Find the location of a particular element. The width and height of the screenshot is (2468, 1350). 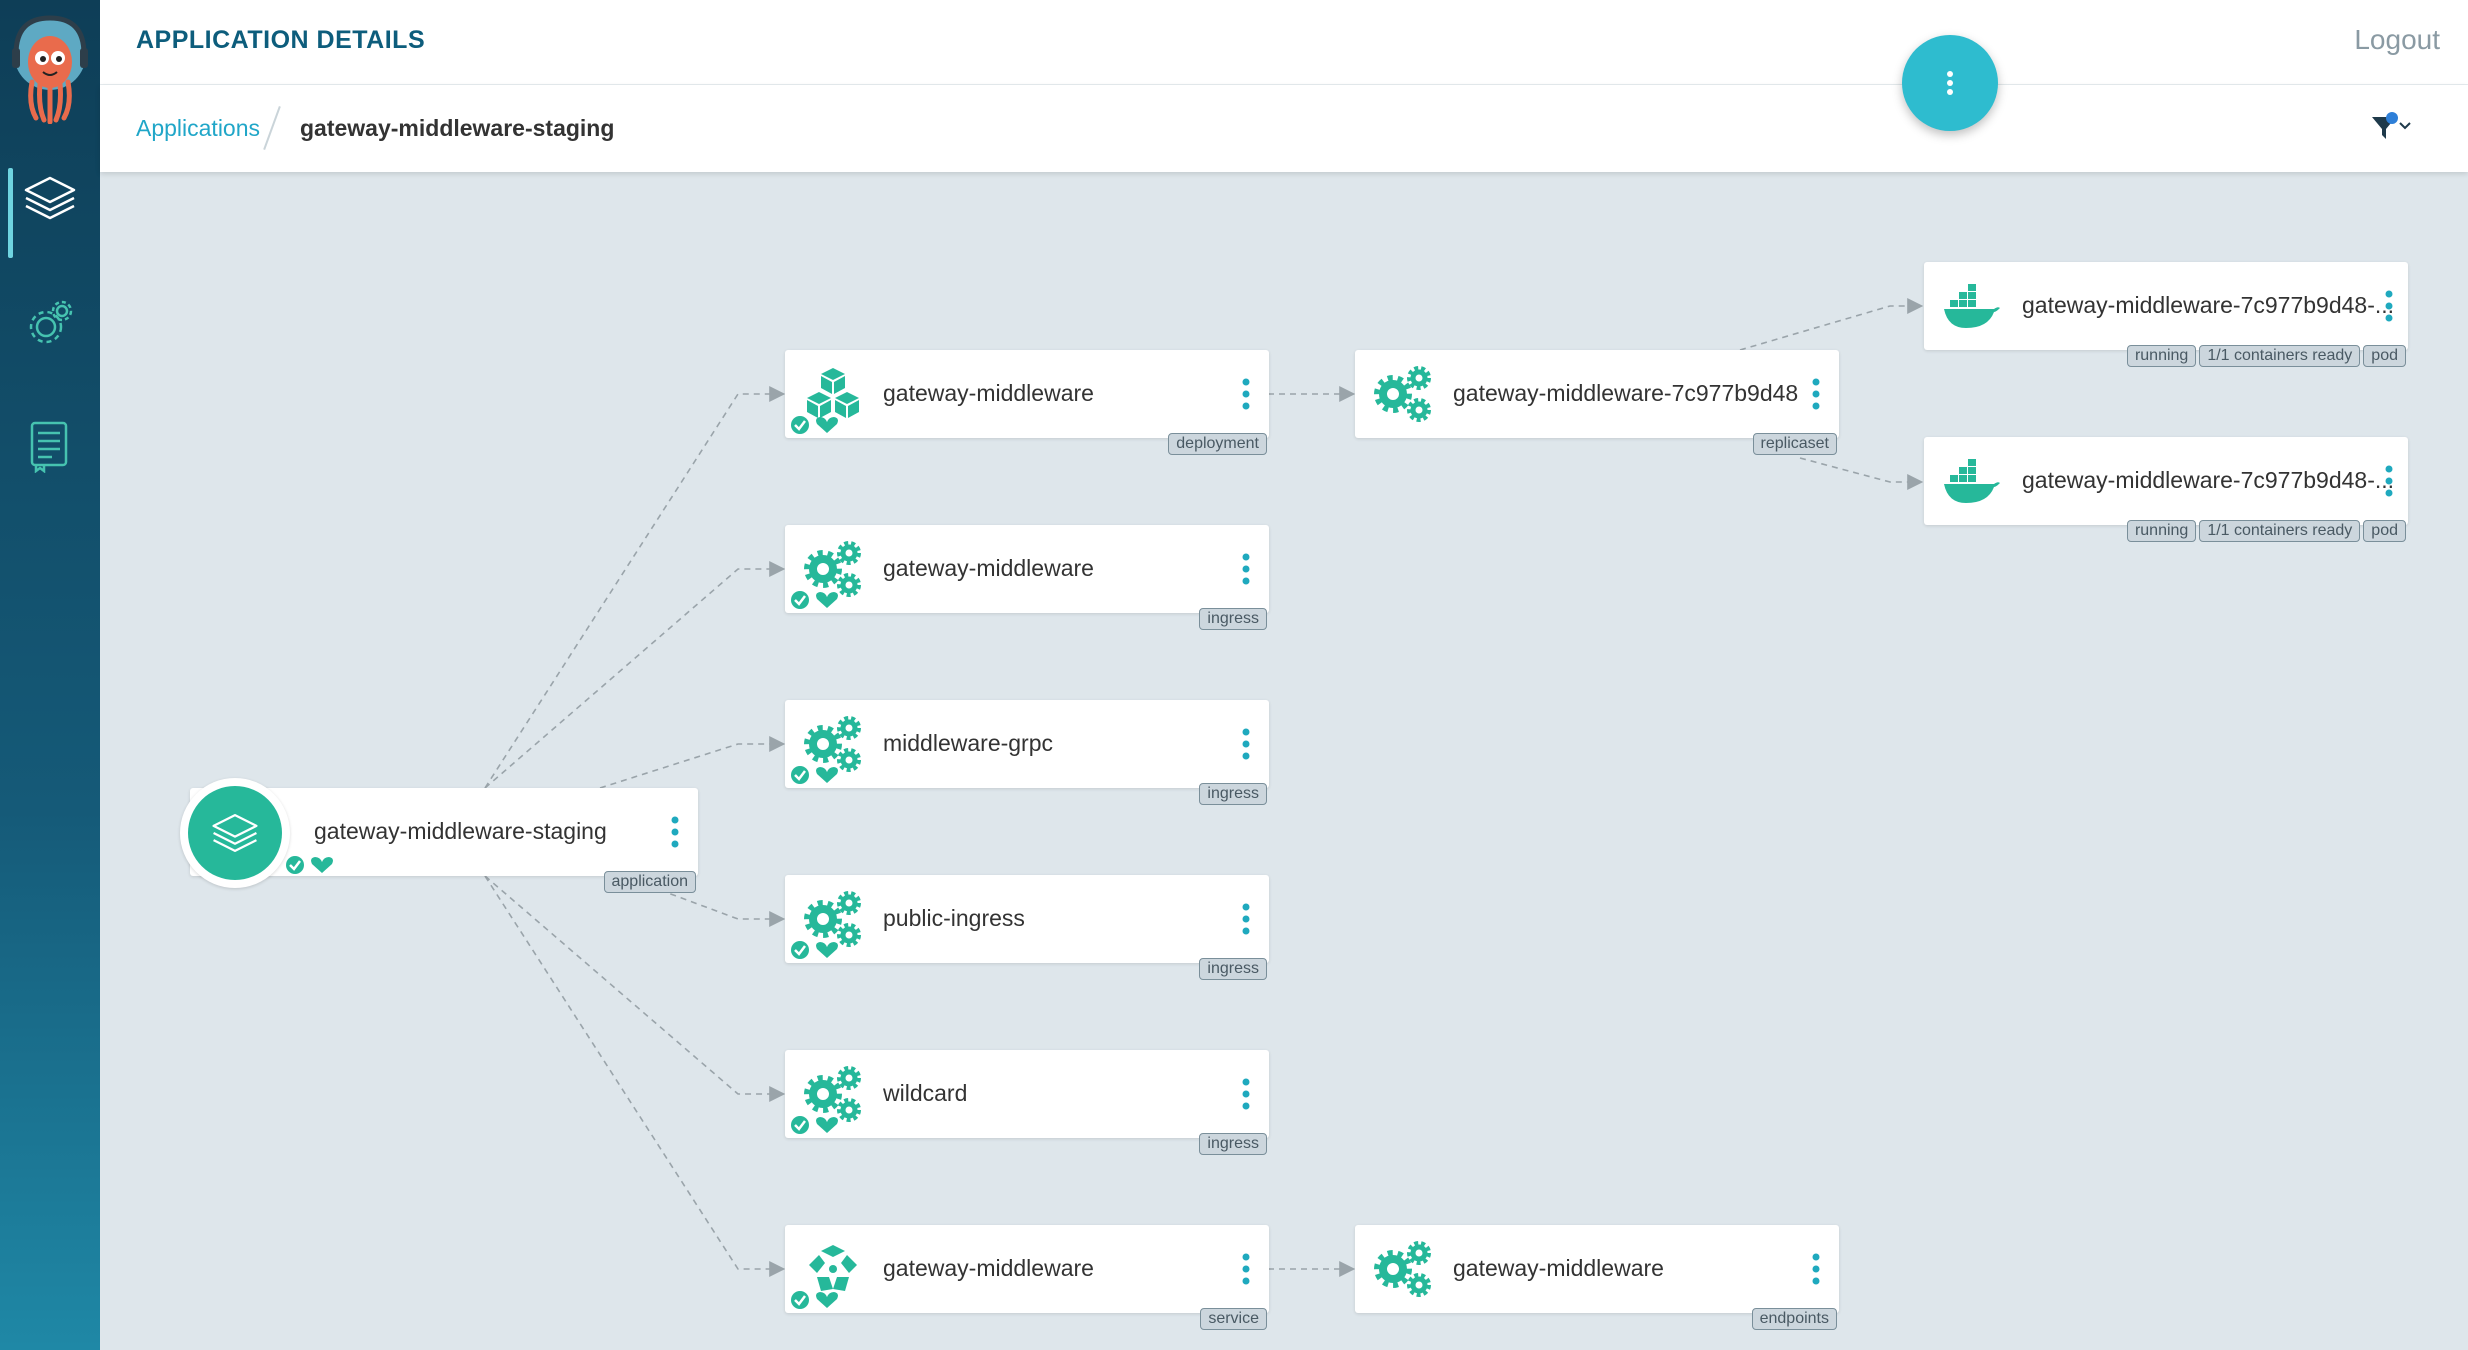

resource-node-service: gateway-middleware service is located at coordinates (1027, 1277).